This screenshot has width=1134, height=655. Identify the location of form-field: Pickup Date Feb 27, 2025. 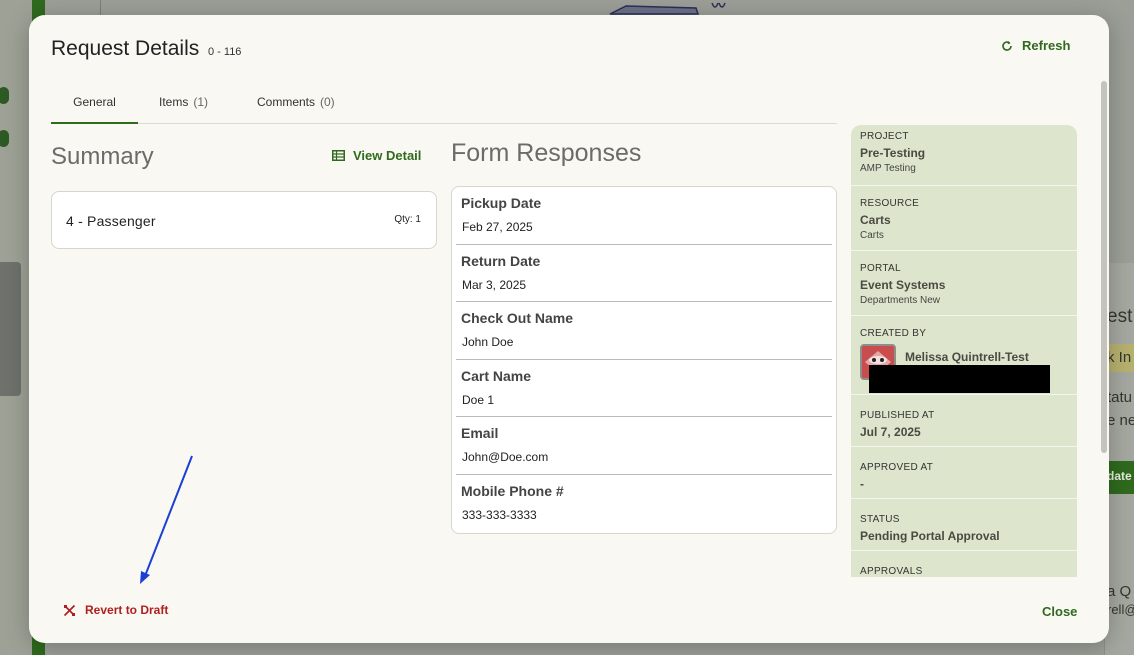
(644, 216).